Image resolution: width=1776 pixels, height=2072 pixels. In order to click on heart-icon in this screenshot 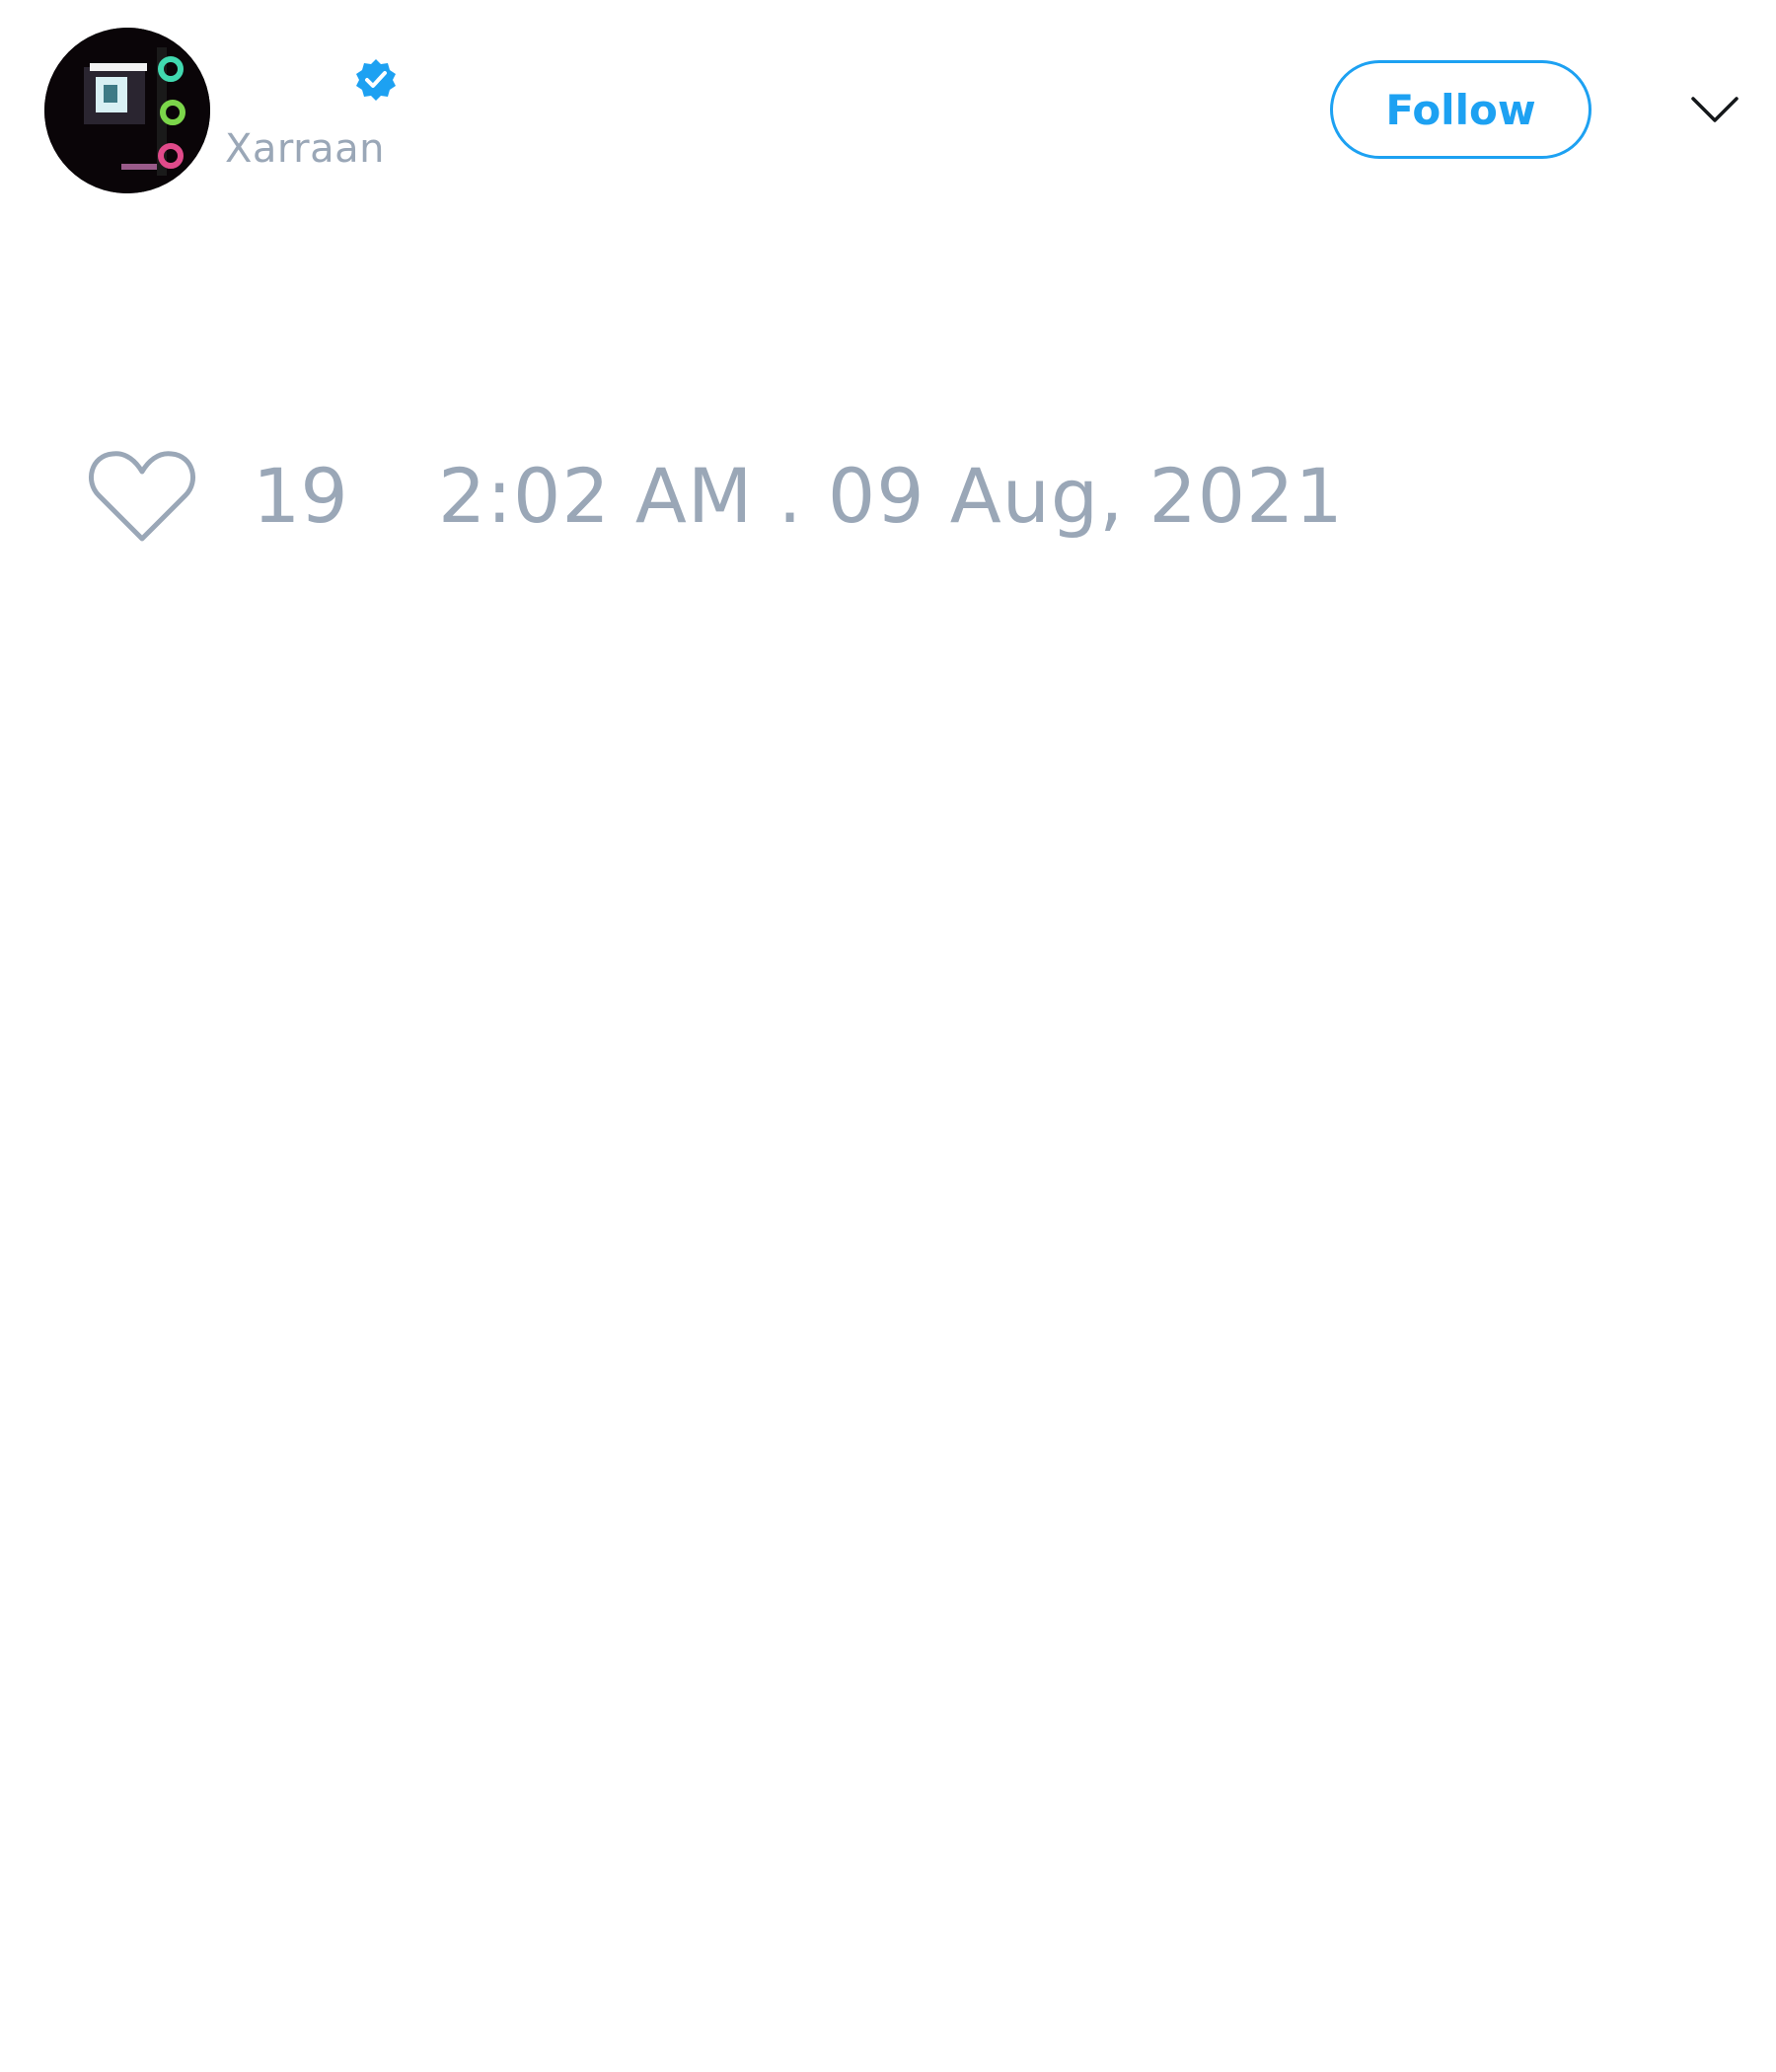, I will do `click(142, 496)`.